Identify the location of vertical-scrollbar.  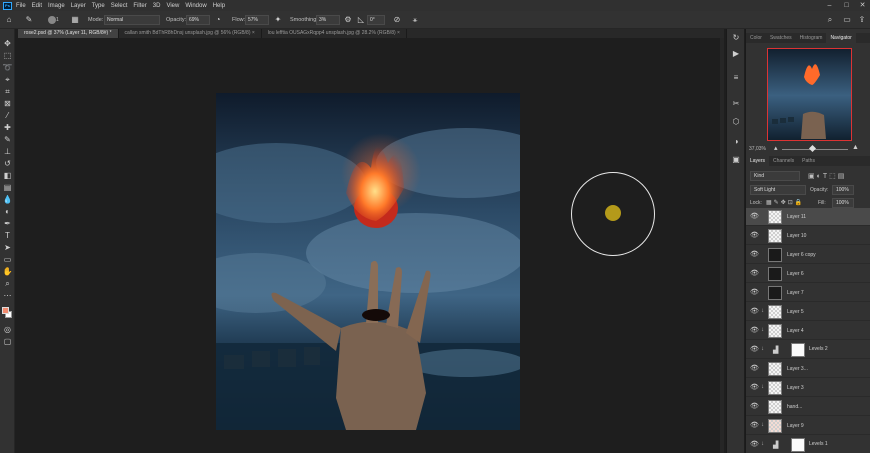
(722, 245).